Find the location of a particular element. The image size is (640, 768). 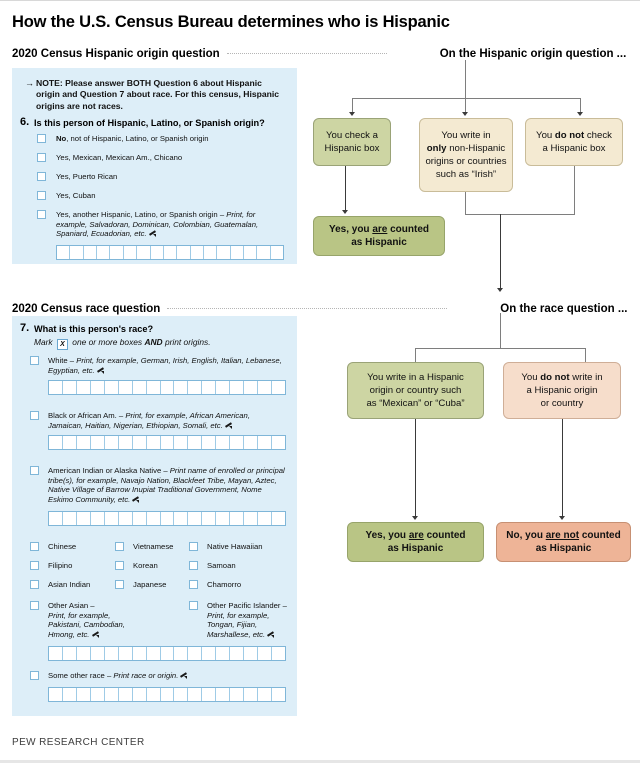

write-in-grid-aian is located at coordinates (167, 518).